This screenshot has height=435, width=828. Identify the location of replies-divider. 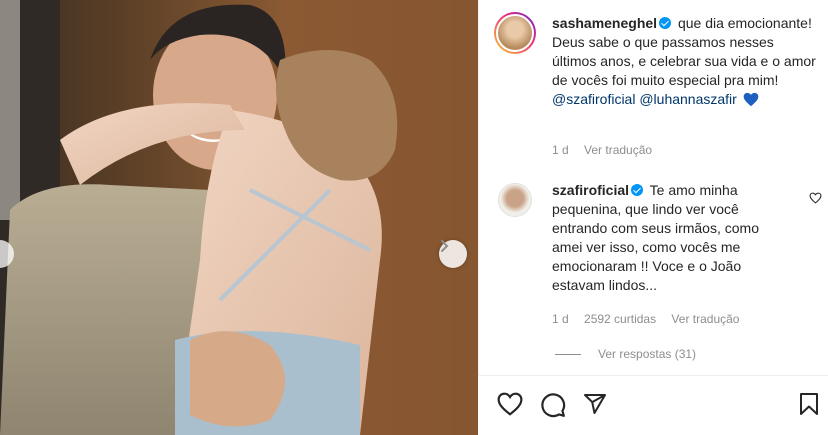
(568, 354).